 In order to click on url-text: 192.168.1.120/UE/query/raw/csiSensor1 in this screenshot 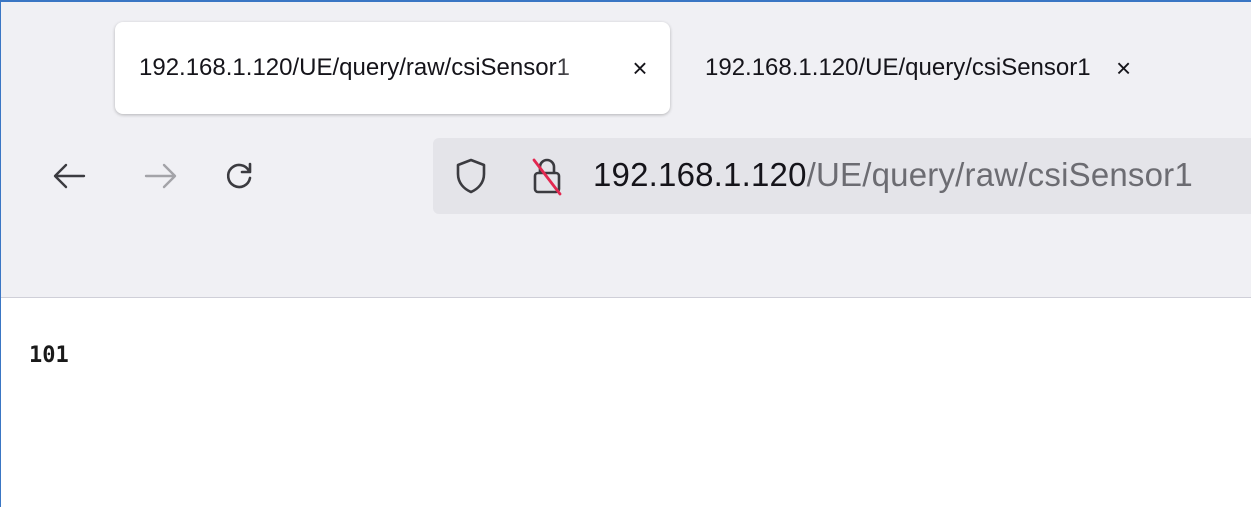, I will do `click(893, 175)`.